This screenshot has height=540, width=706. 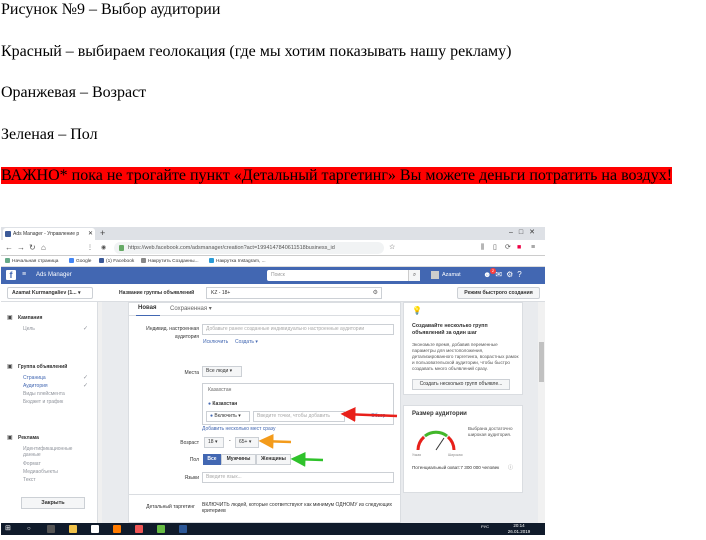 I want to click on orange-arrow, so click(x=275, y=441).